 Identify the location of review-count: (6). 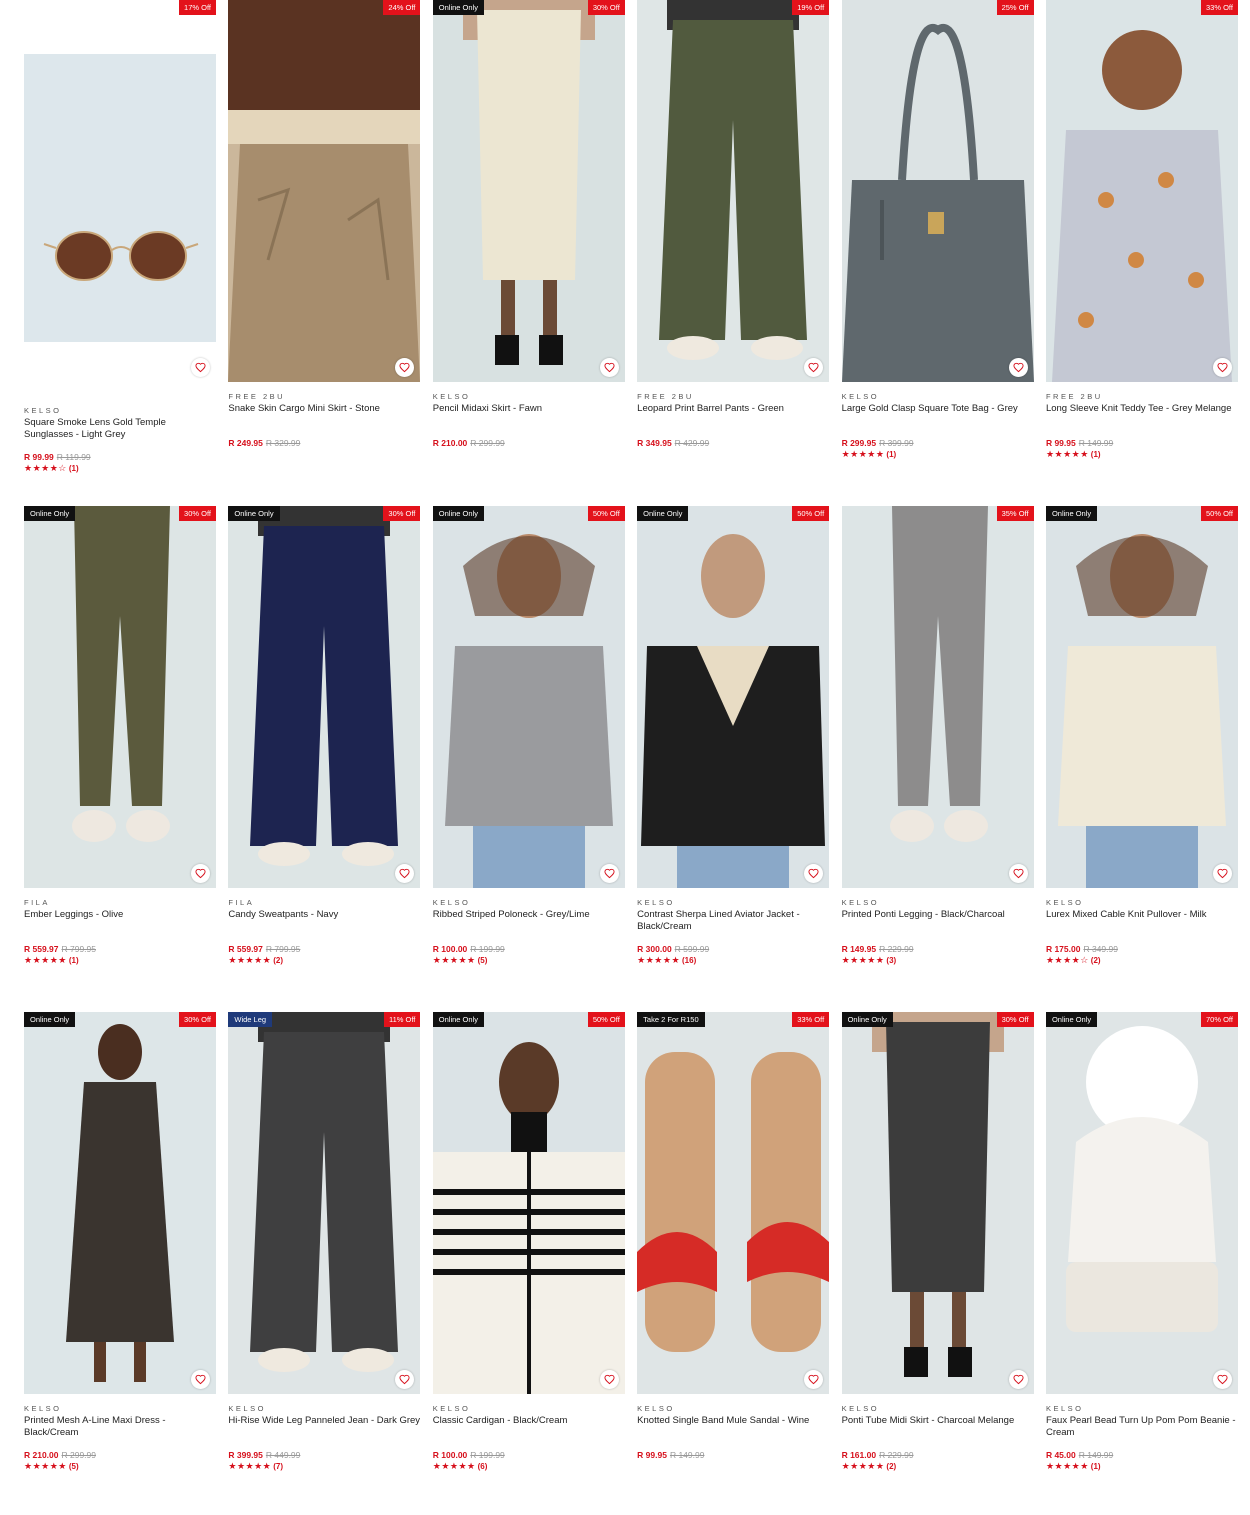
(483, 1466).